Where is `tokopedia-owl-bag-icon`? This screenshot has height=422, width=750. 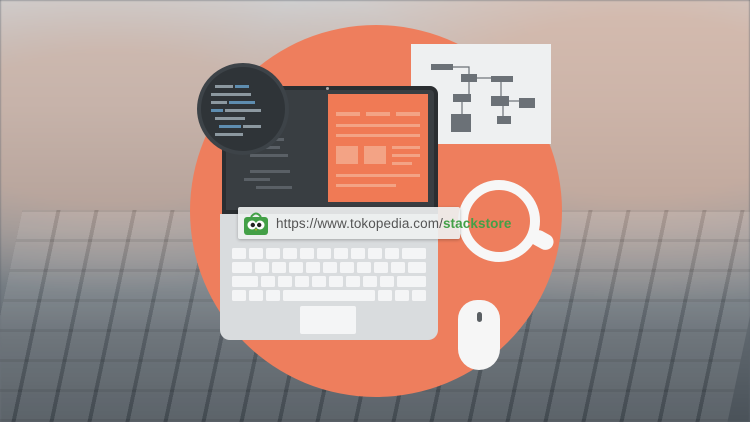 tokopedia-owl-bag-icon is located at coordinates (256, 223).